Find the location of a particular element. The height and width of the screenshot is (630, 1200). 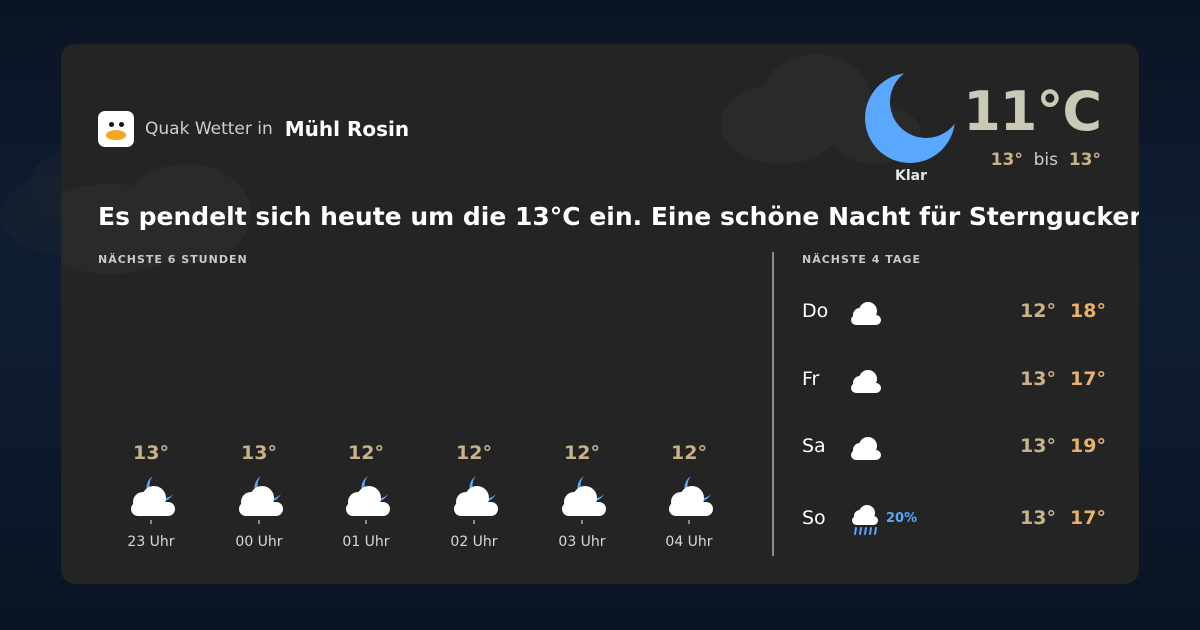

hourly-item: 13° 23 Uhr is located at coordinates (151, 496).